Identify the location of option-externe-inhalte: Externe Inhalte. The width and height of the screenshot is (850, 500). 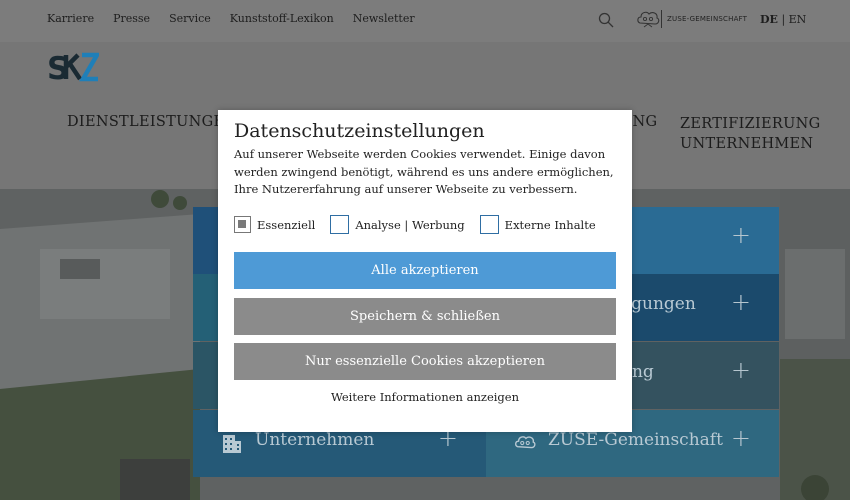
(537, 224).